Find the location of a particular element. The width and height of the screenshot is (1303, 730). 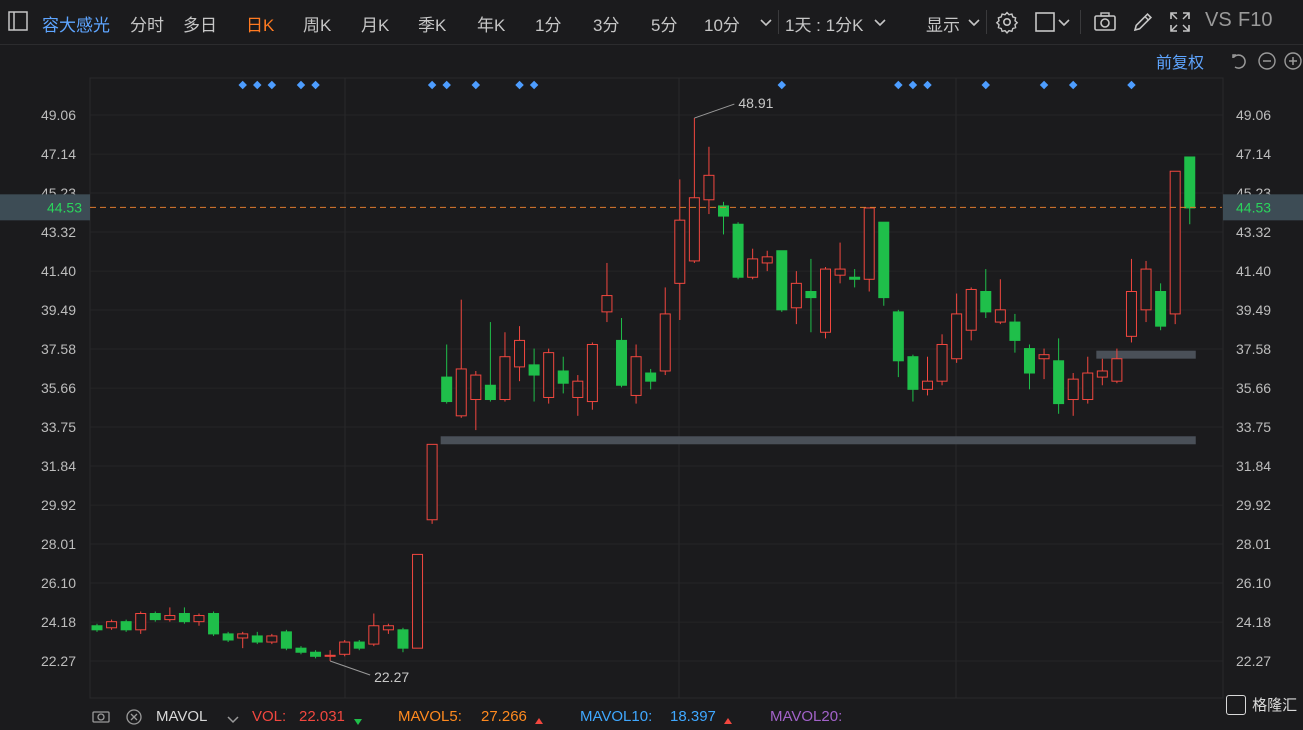

gear-icon is located at coordinates (1007, 22).